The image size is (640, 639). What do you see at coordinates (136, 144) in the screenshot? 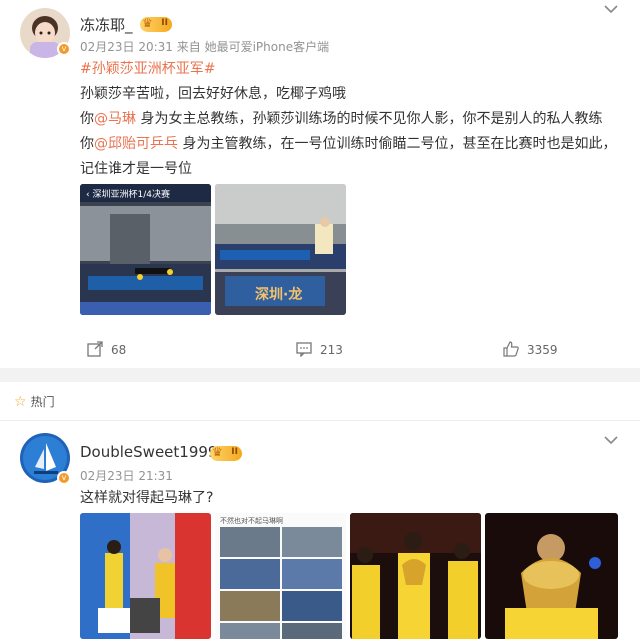
I see `mention-link: @邱贻可乒乓` at bounding box center [136, 144].